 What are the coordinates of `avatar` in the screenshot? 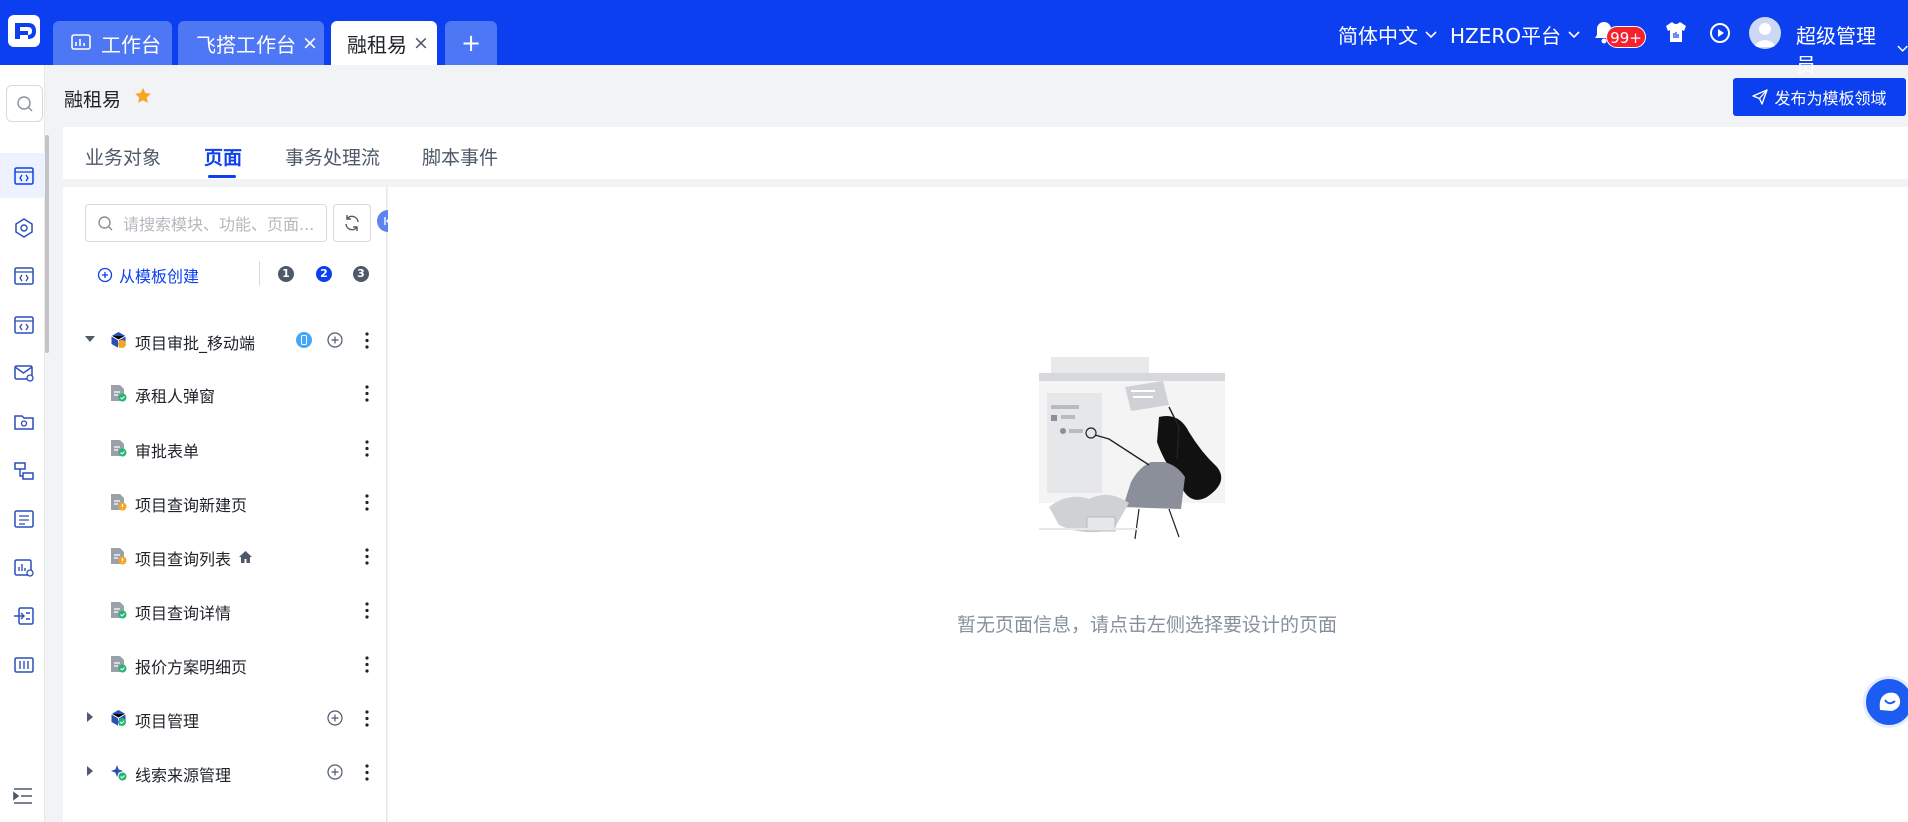 It's located at (1765, 33).